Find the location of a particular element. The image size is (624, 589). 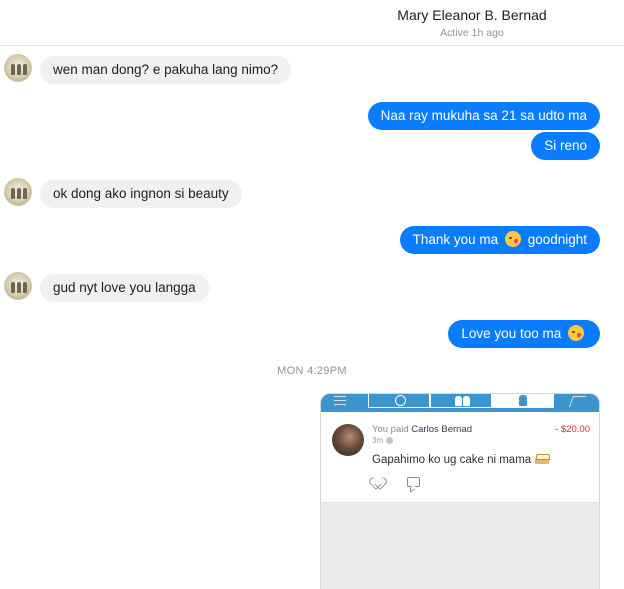

cake-emoji is located at coordinates (543, 459).